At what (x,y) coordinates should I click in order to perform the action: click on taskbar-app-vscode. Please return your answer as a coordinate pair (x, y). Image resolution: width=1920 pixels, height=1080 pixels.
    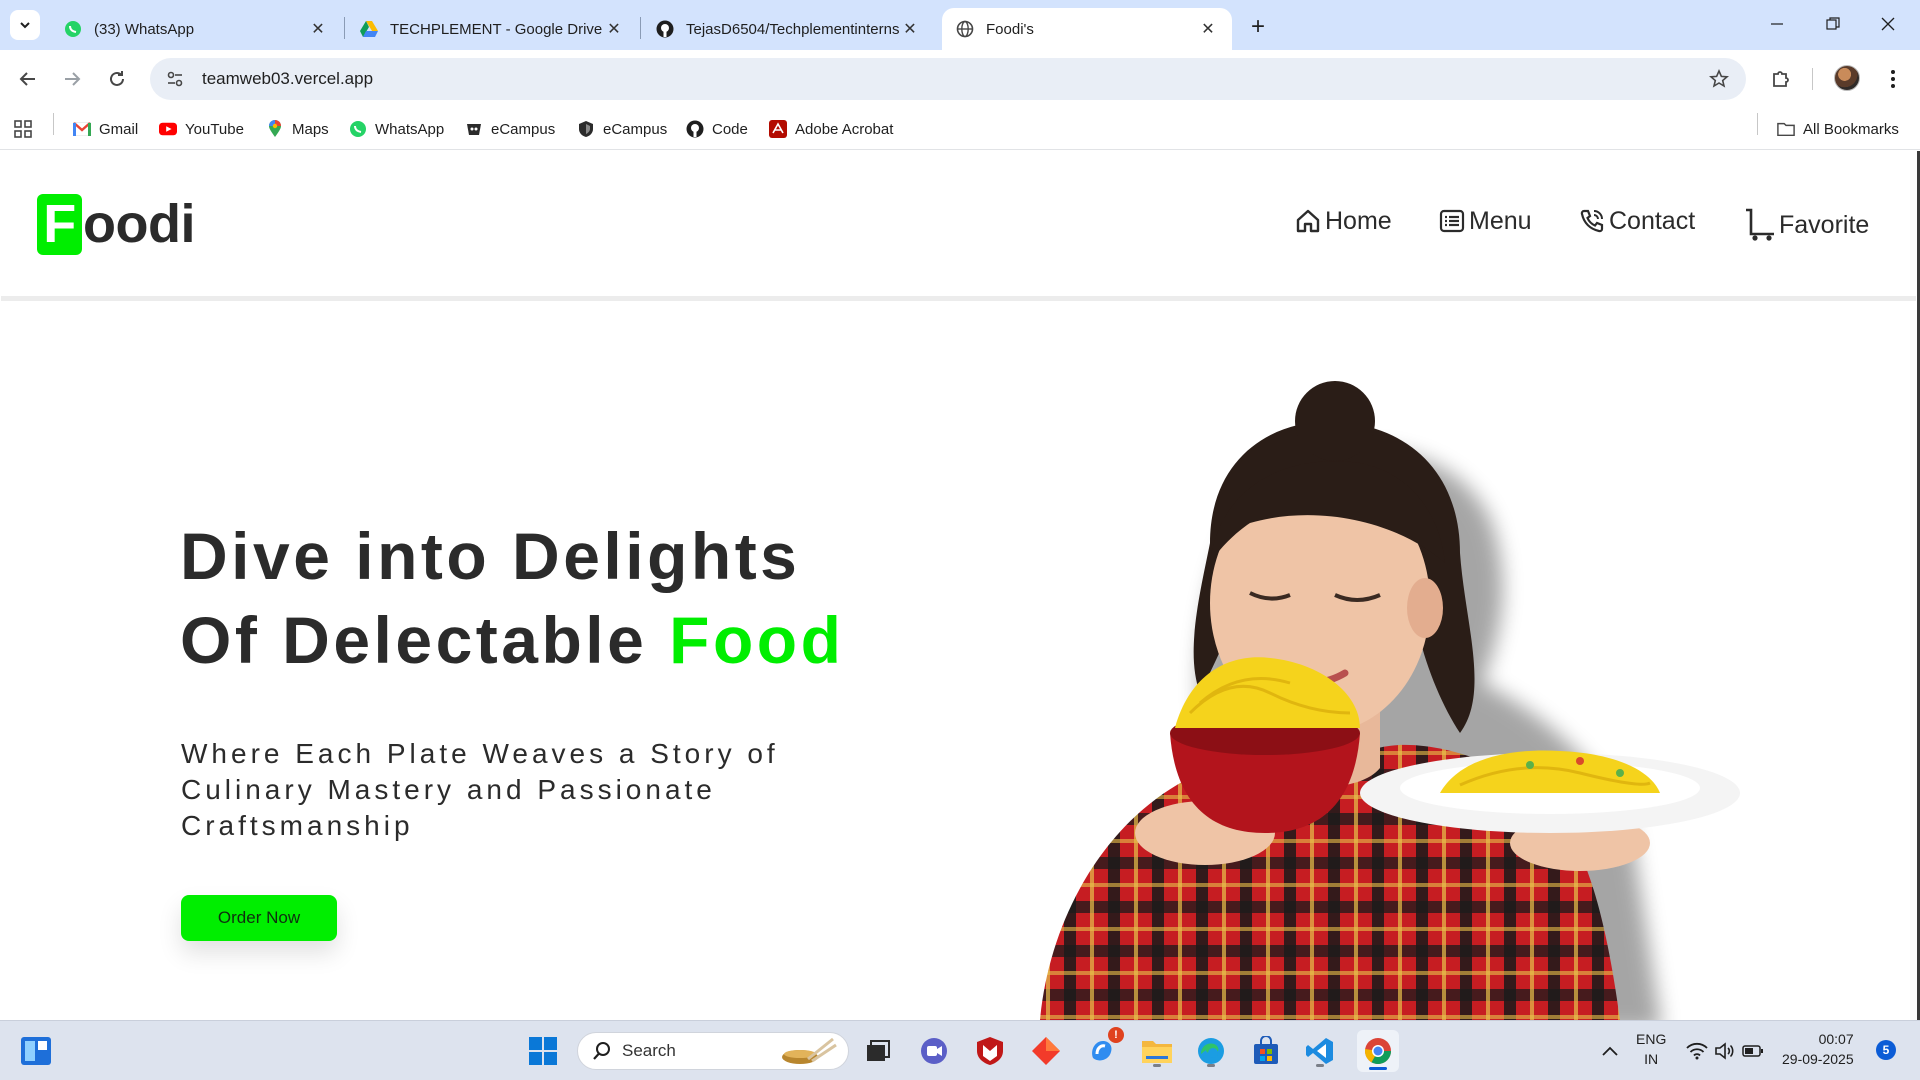
    Looking at the image, I should click on (1320, 1051).